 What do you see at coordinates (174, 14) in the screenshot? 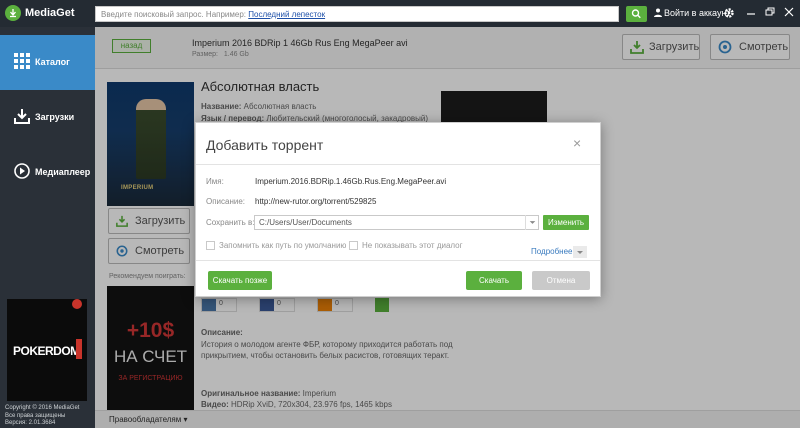
I see `search-placeholder: Введите поисковый запрос. Например:` at bounding box center [174, 14].